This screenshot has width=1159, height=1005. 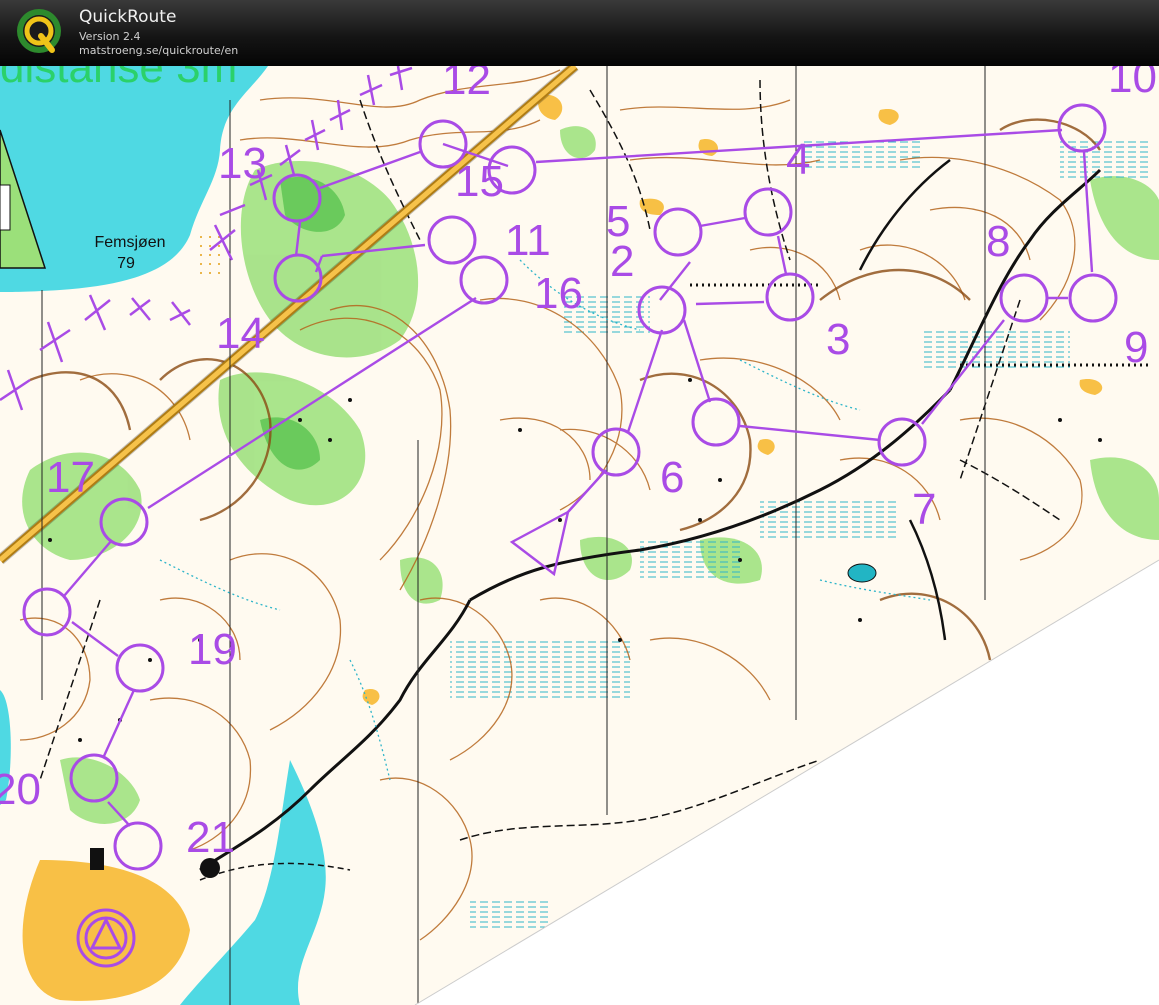 What do you see at coordinates (798, 159) in the screenshot?
I see `control-number-4: 4` at bounding box center [798, 159].